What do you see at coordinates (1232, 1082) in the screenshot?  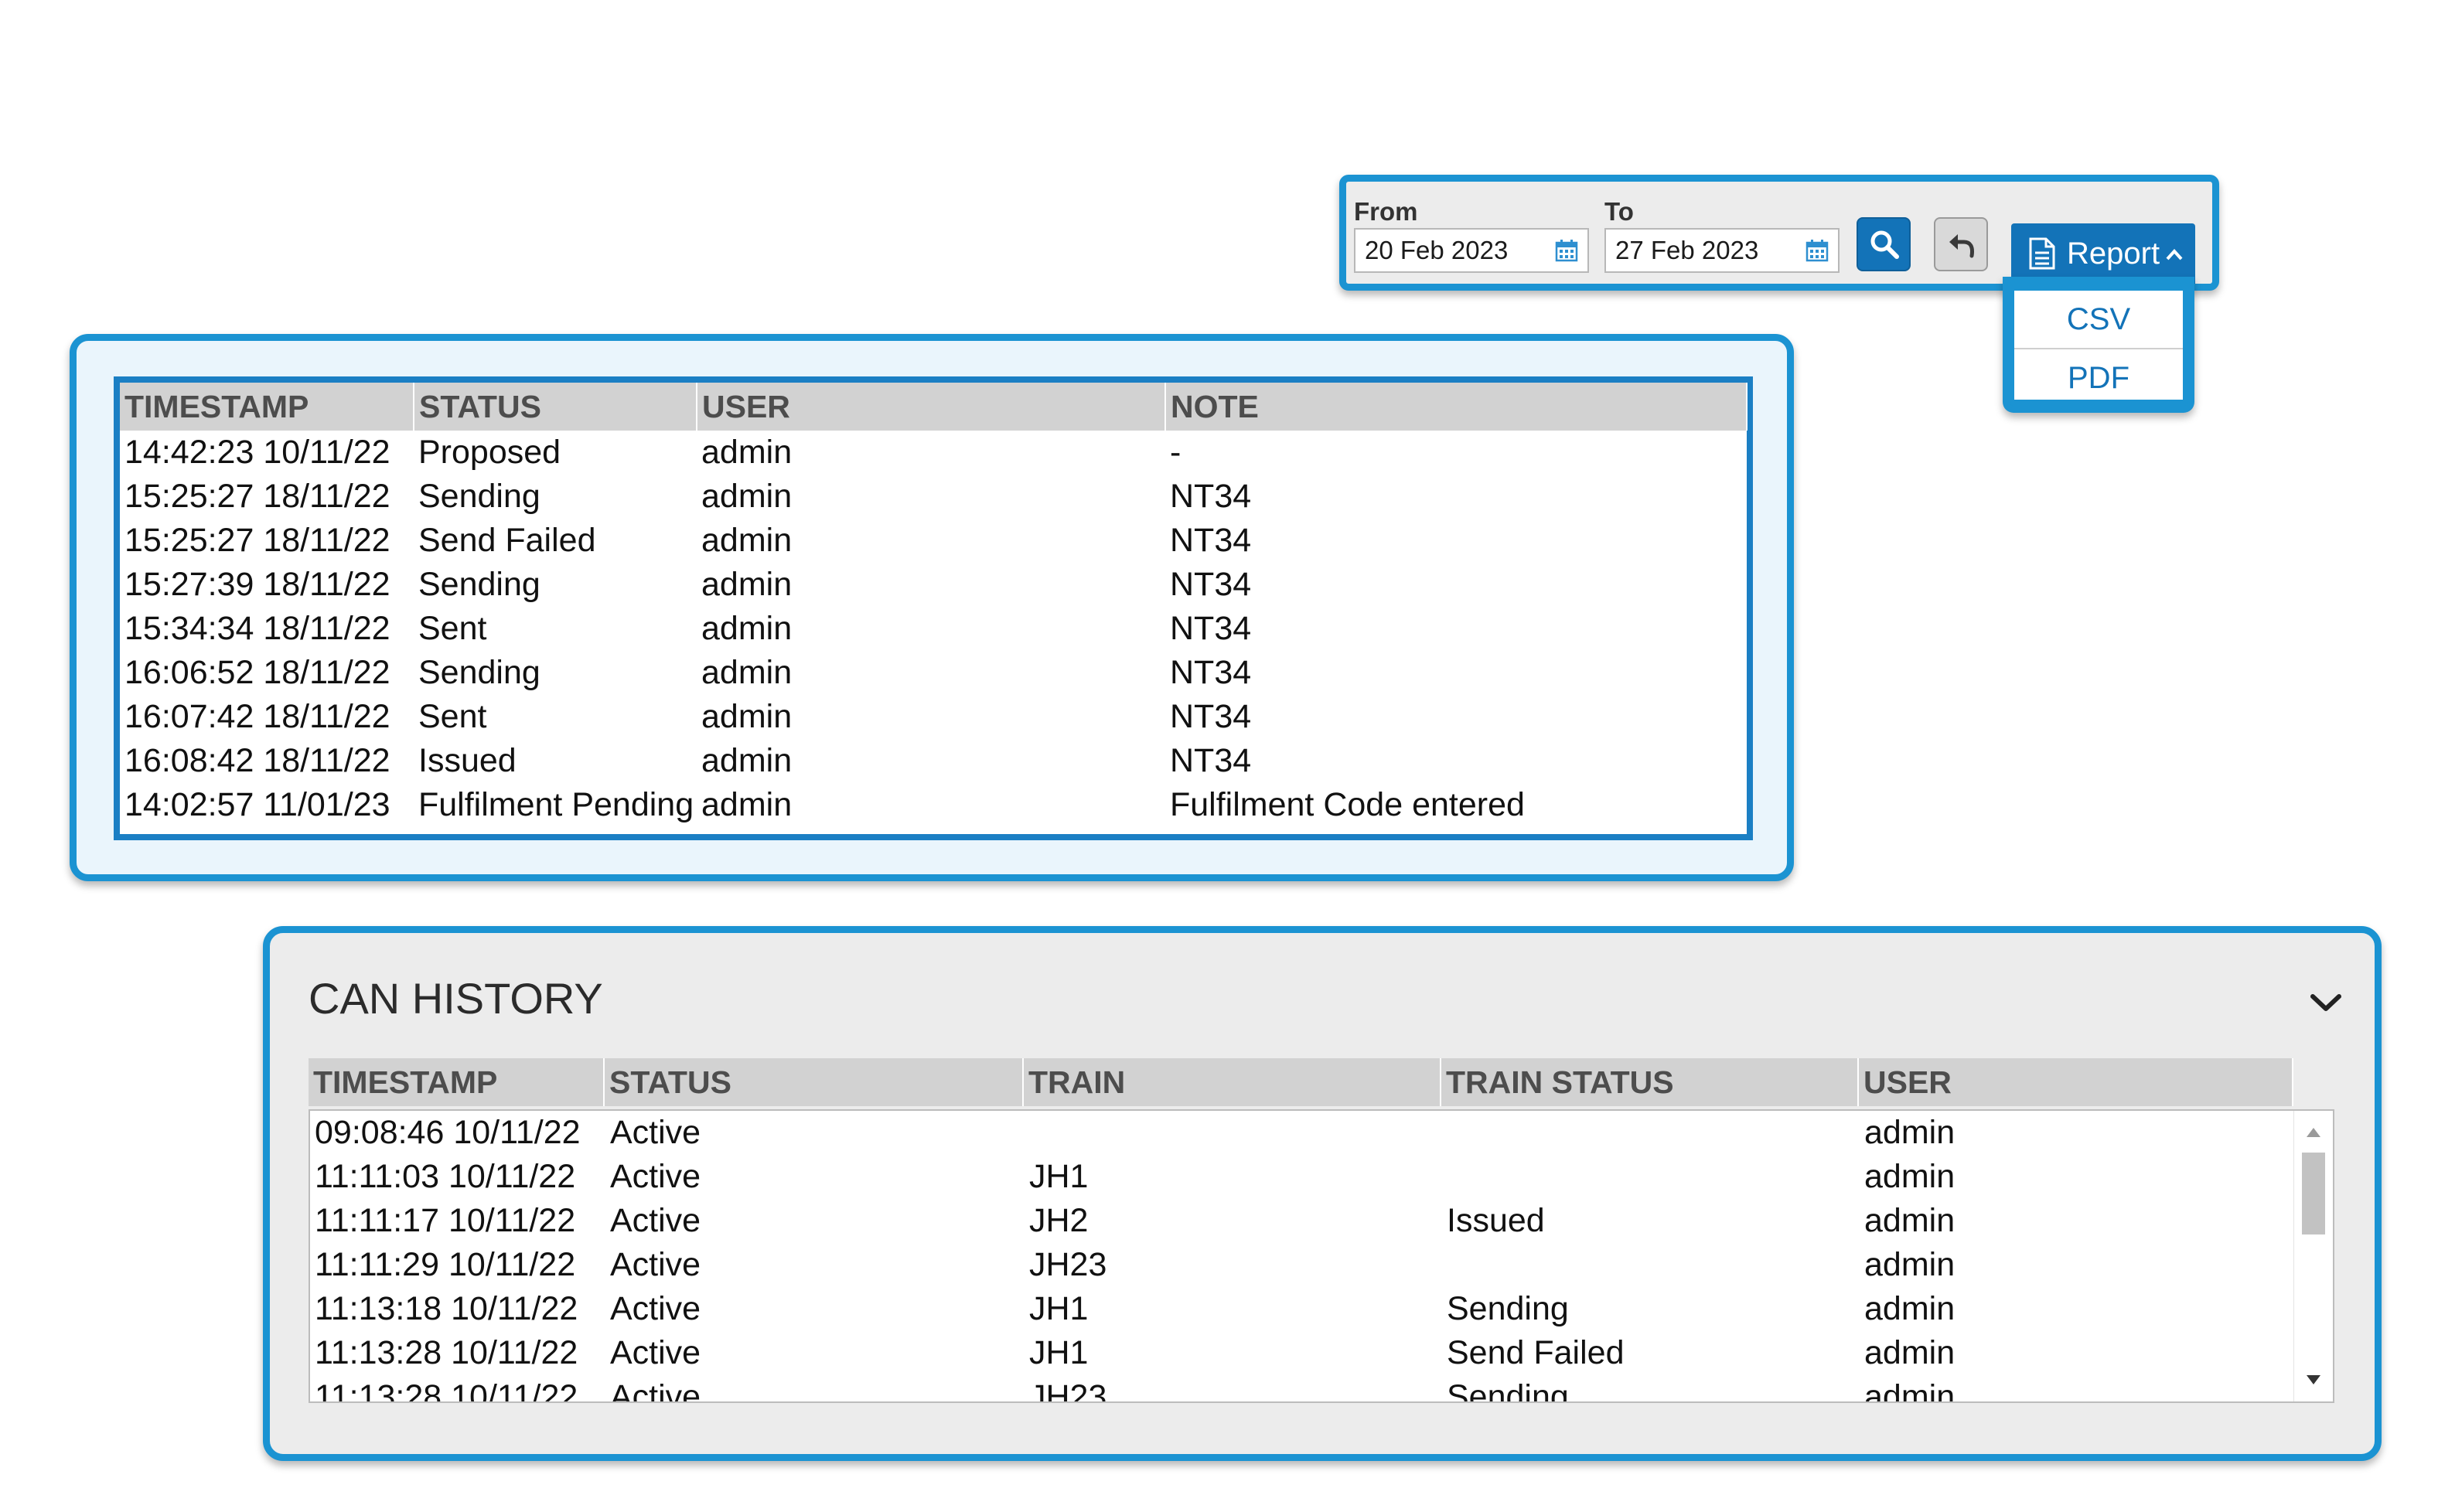 I see `column-header-train: TRAIN` at bounding box center [1232, 1082].